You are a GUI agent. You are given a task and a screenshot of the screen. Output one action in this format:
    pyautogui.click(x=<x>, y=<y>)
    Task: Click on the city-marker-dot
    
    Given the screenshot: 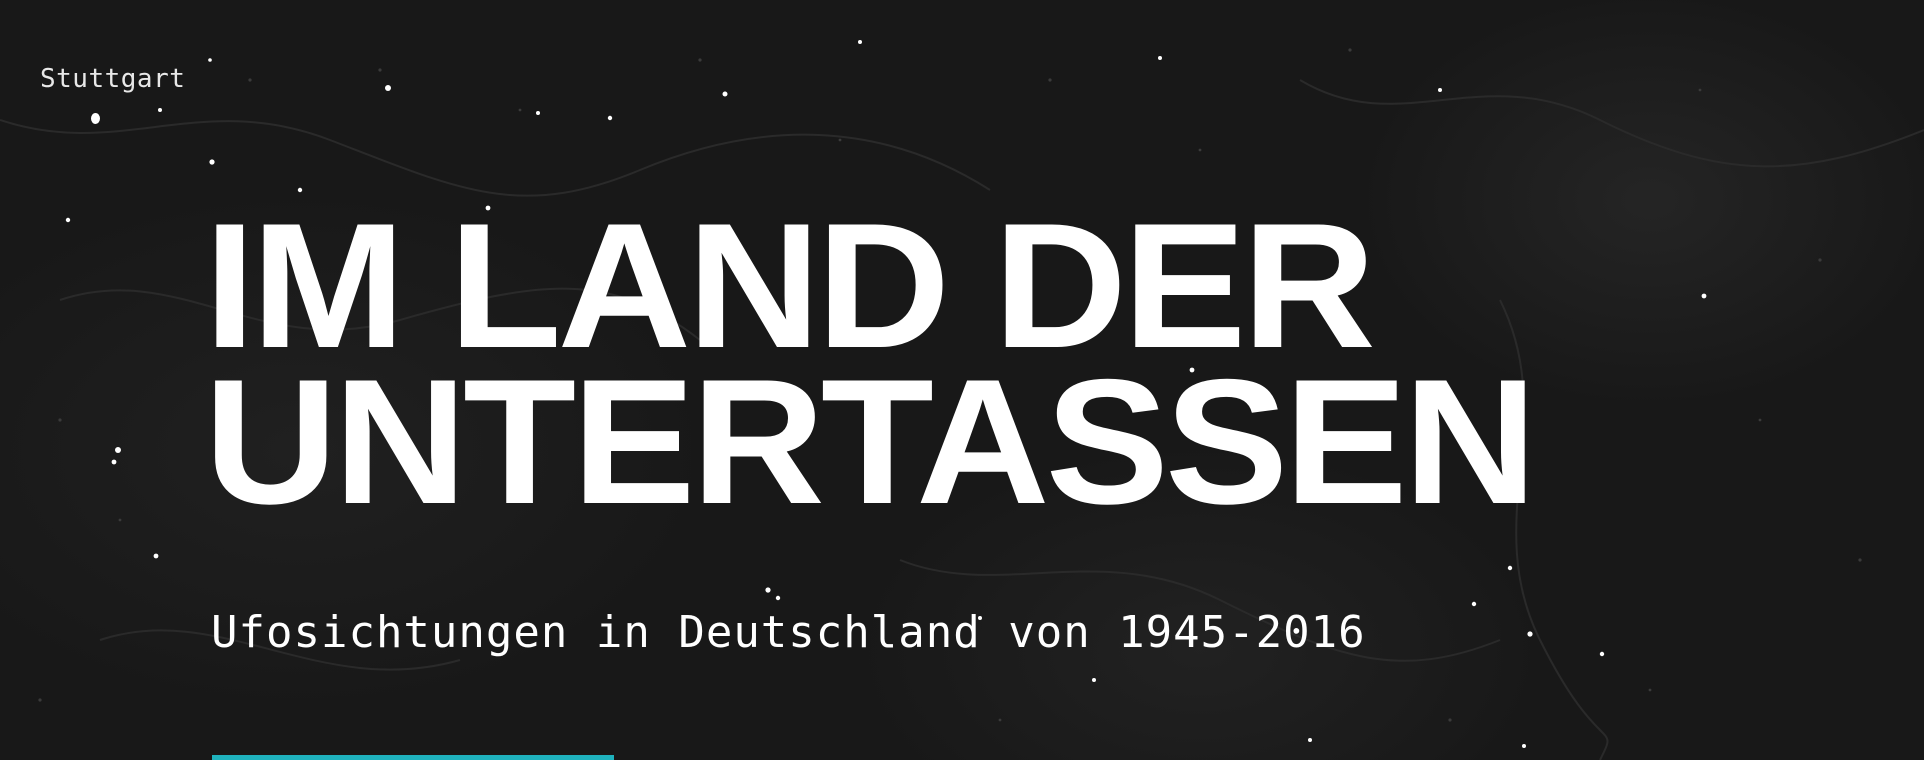 What is the action you would take?
    pyautogui.click(x=95, y=118)
    